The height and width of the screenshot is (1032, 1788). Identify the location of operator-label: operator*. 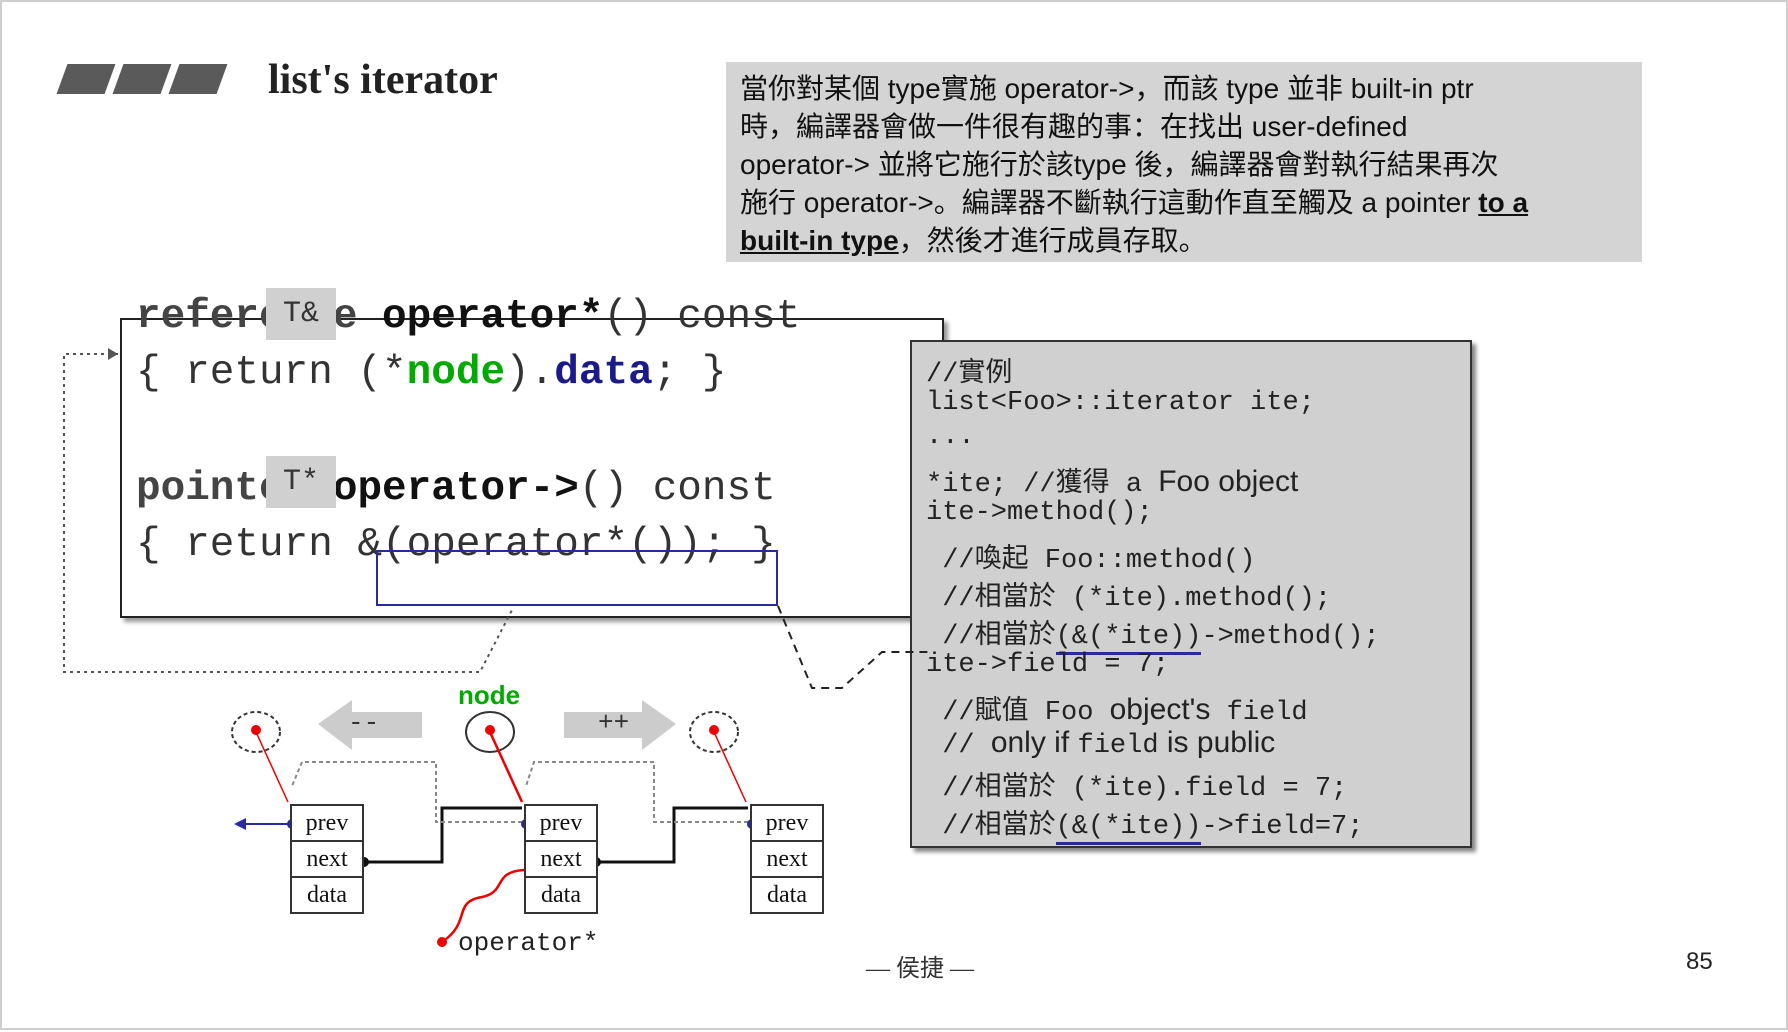
(528, 943).